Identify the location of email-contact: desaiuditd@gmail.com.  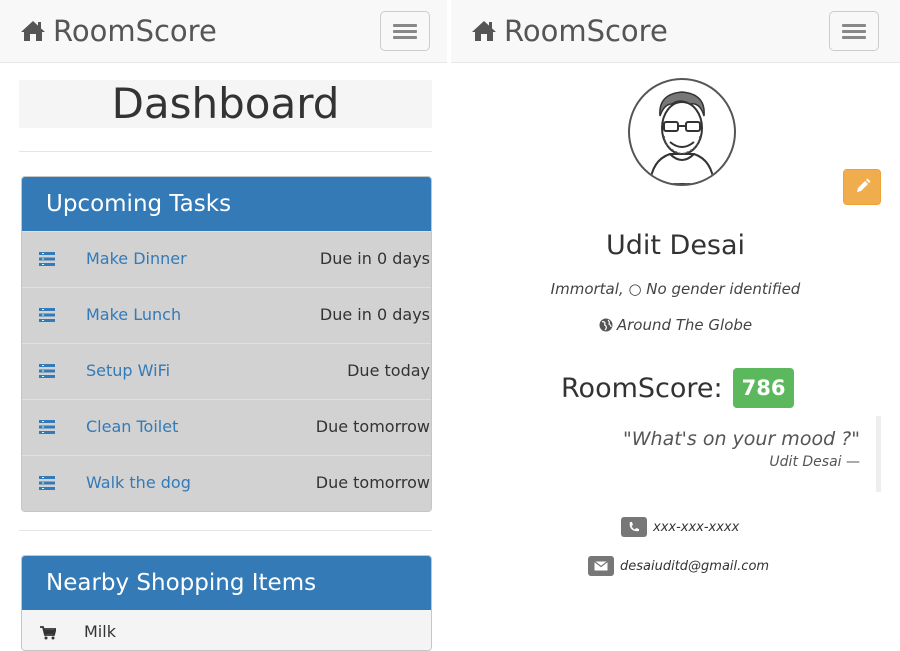
(678, 566).